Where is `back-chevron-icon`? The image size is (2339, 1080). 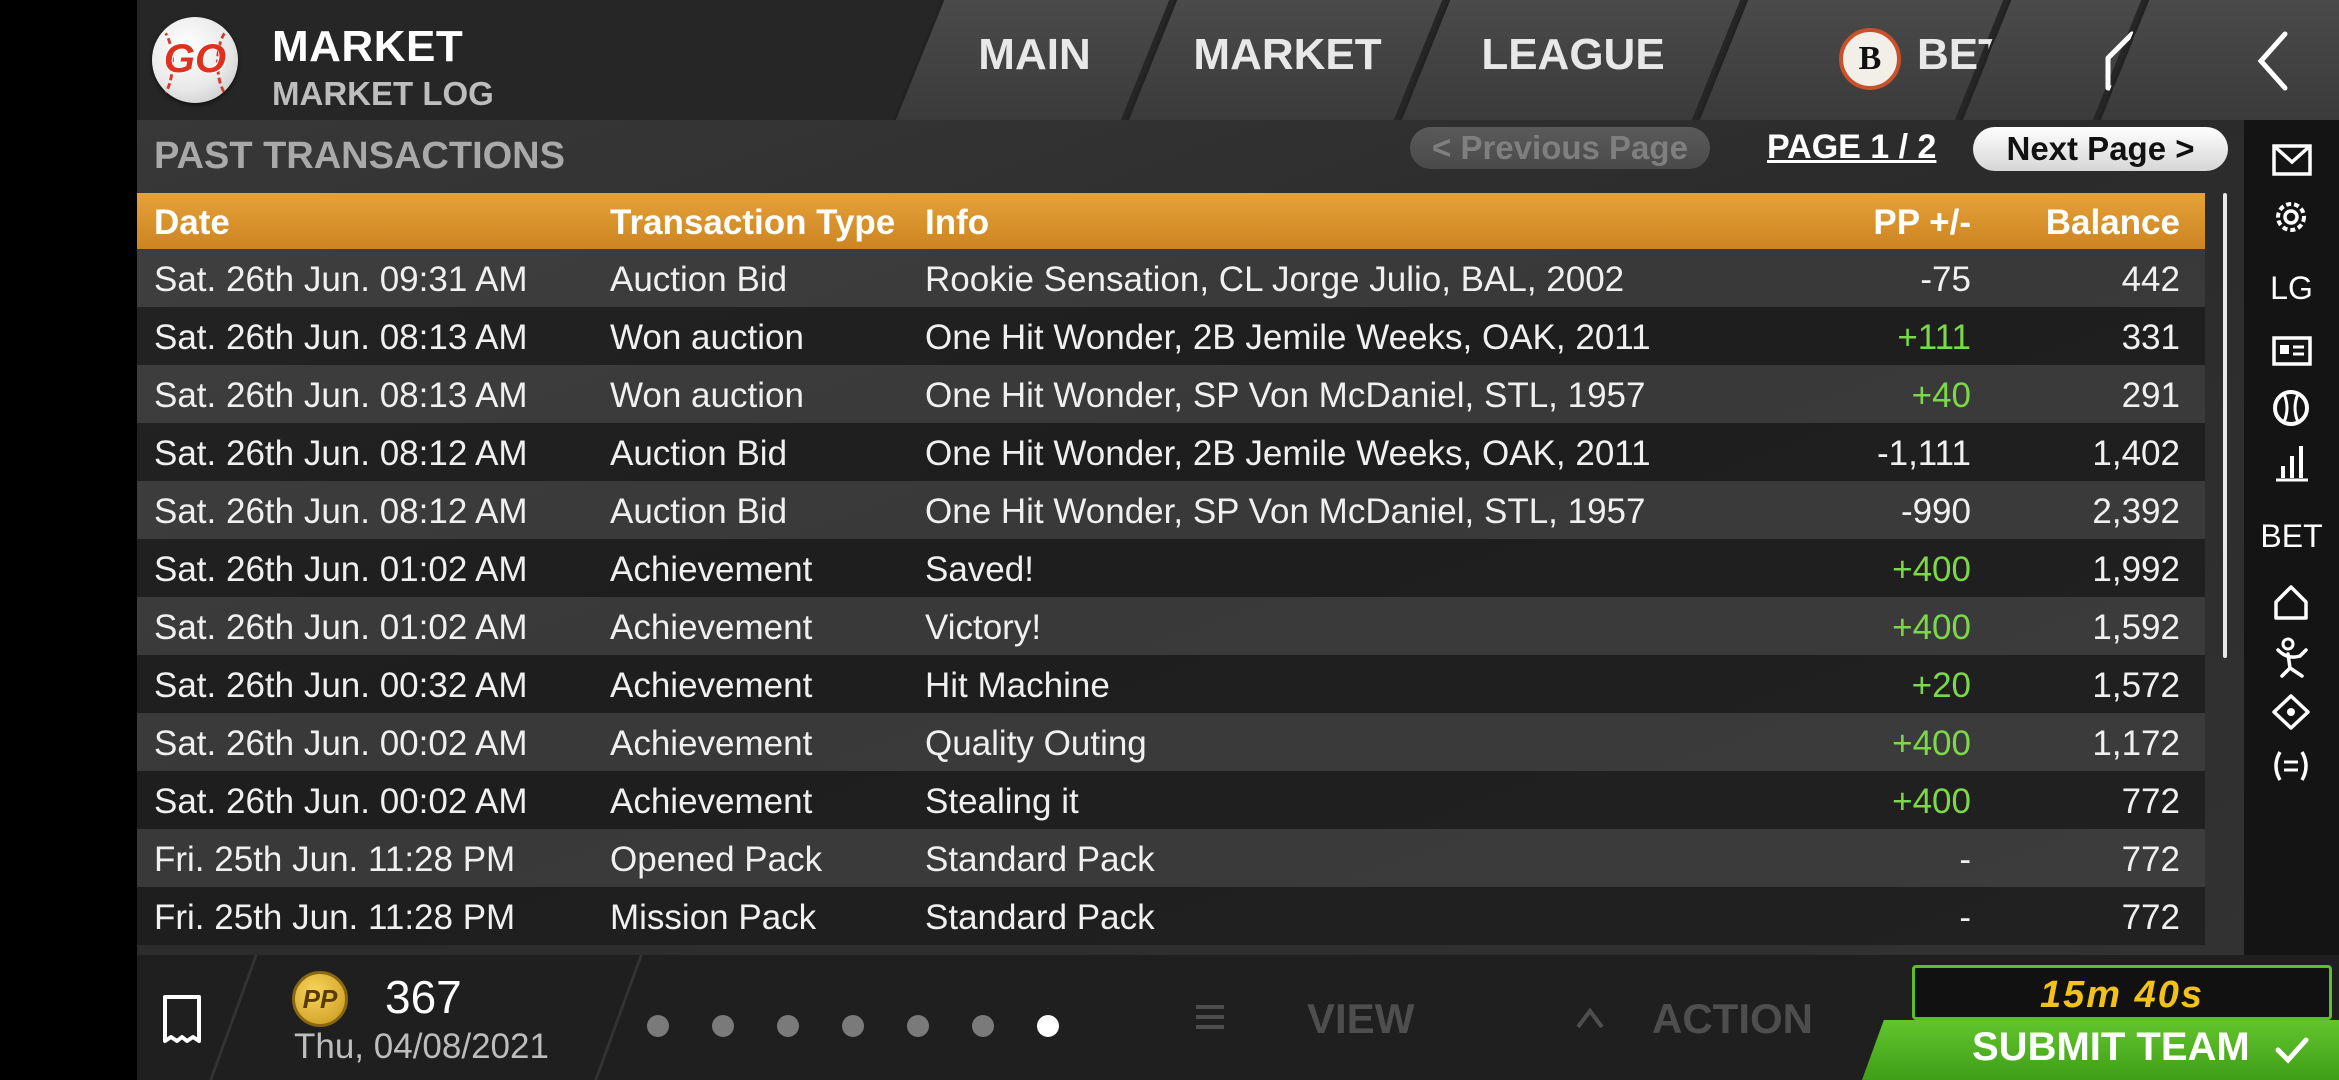 back-chevron-icon is located at coordinates (2272, 61).